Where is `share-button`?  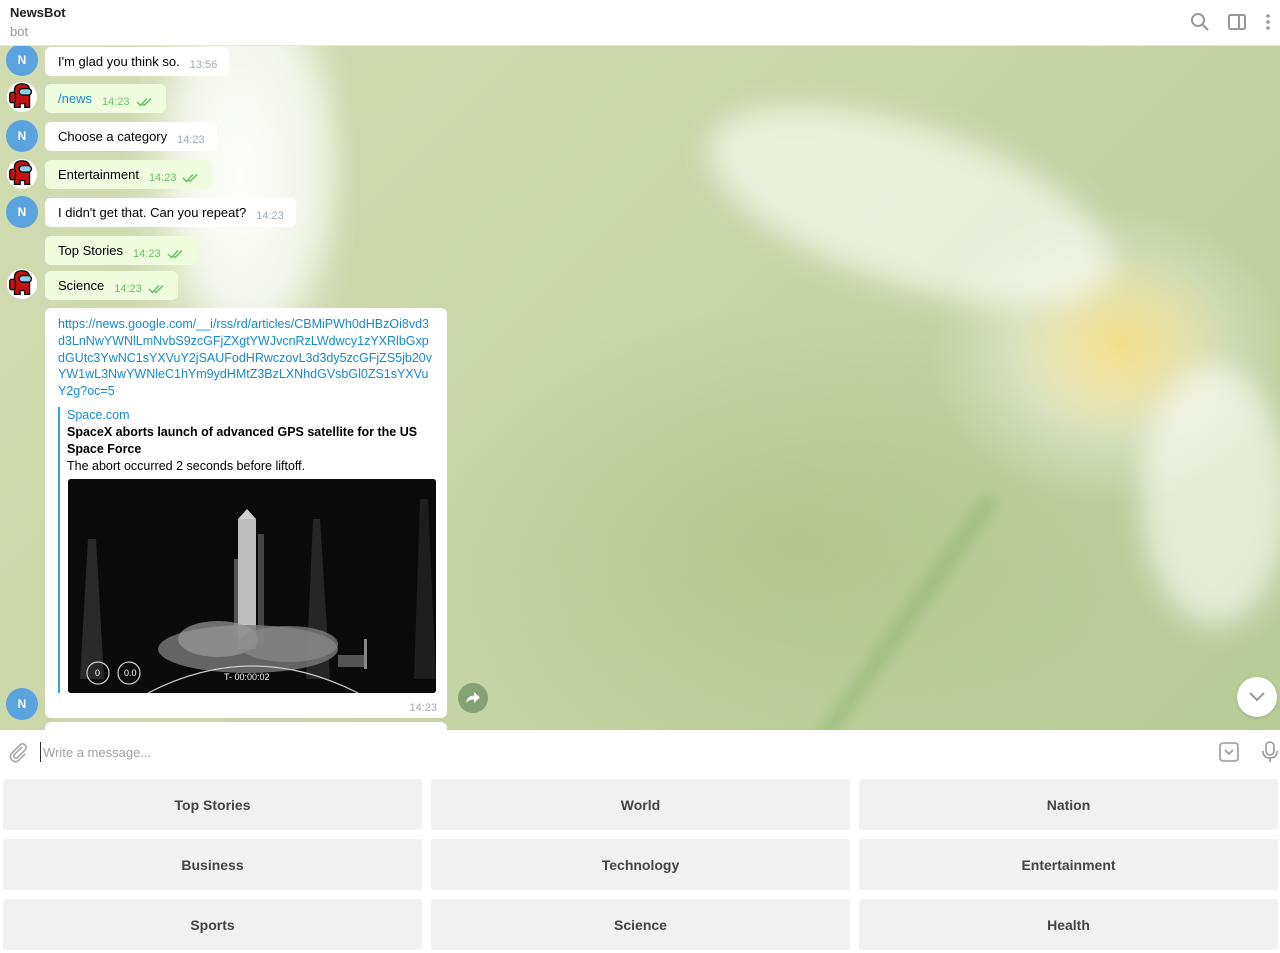 share-button is located at coordinates (473, 698).